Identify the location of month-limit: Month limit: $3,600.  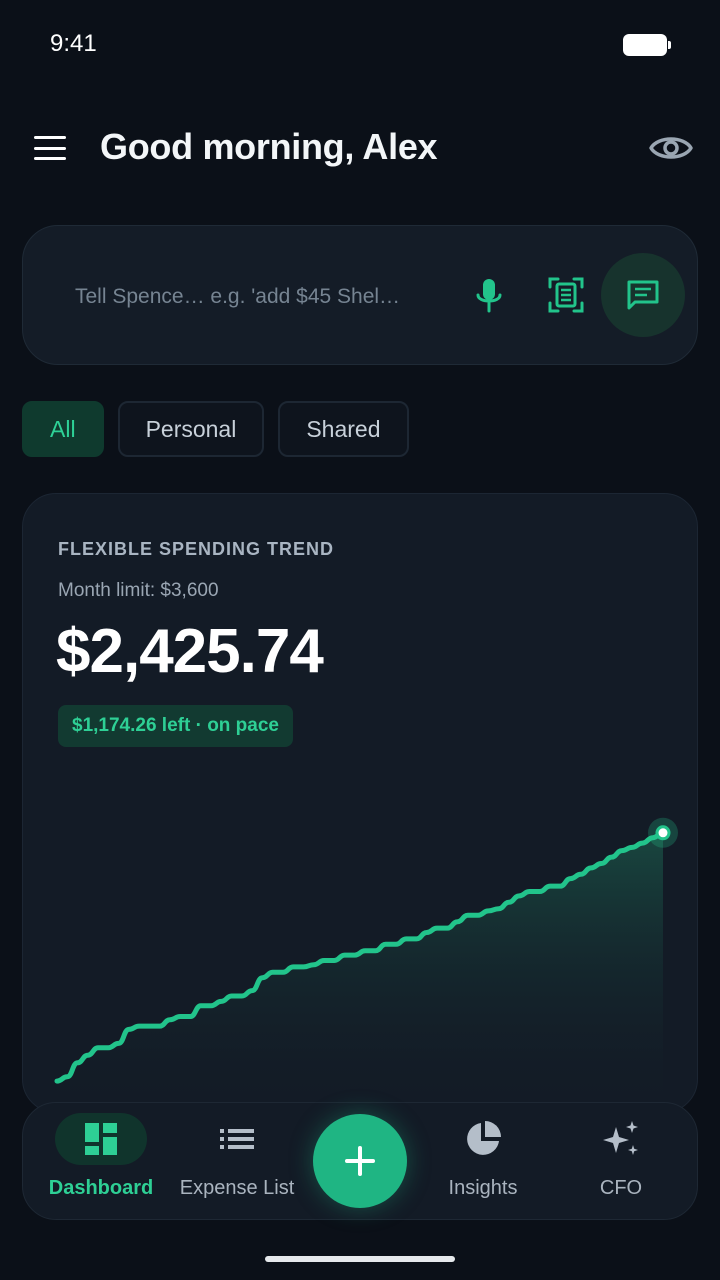
(138, 590).